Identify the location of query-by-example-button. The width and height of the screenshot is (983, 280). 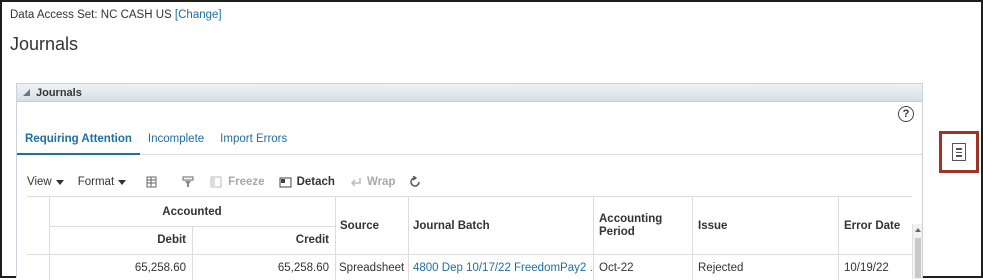
(155, 182).